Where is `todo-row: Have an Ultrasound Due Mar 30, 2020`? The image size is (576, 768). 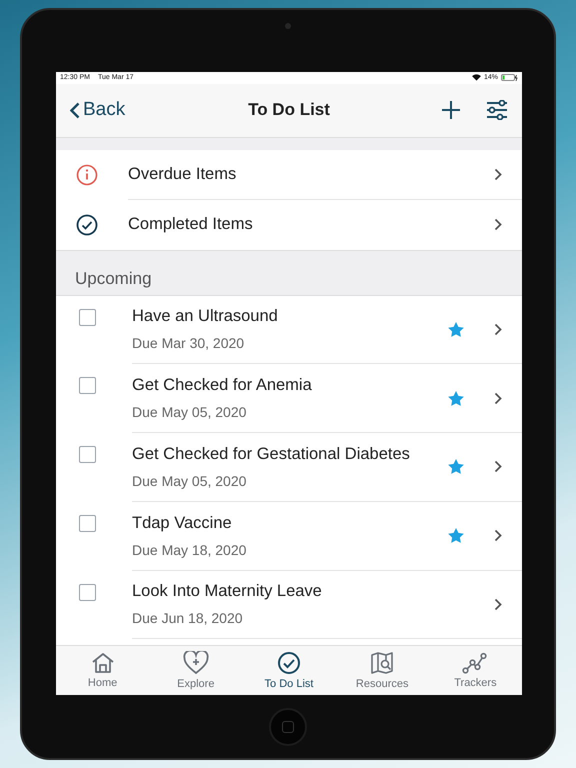
todo-row: Have an Ultrasound Due Mar 30, 2020 is located at coordinates (289, 330).